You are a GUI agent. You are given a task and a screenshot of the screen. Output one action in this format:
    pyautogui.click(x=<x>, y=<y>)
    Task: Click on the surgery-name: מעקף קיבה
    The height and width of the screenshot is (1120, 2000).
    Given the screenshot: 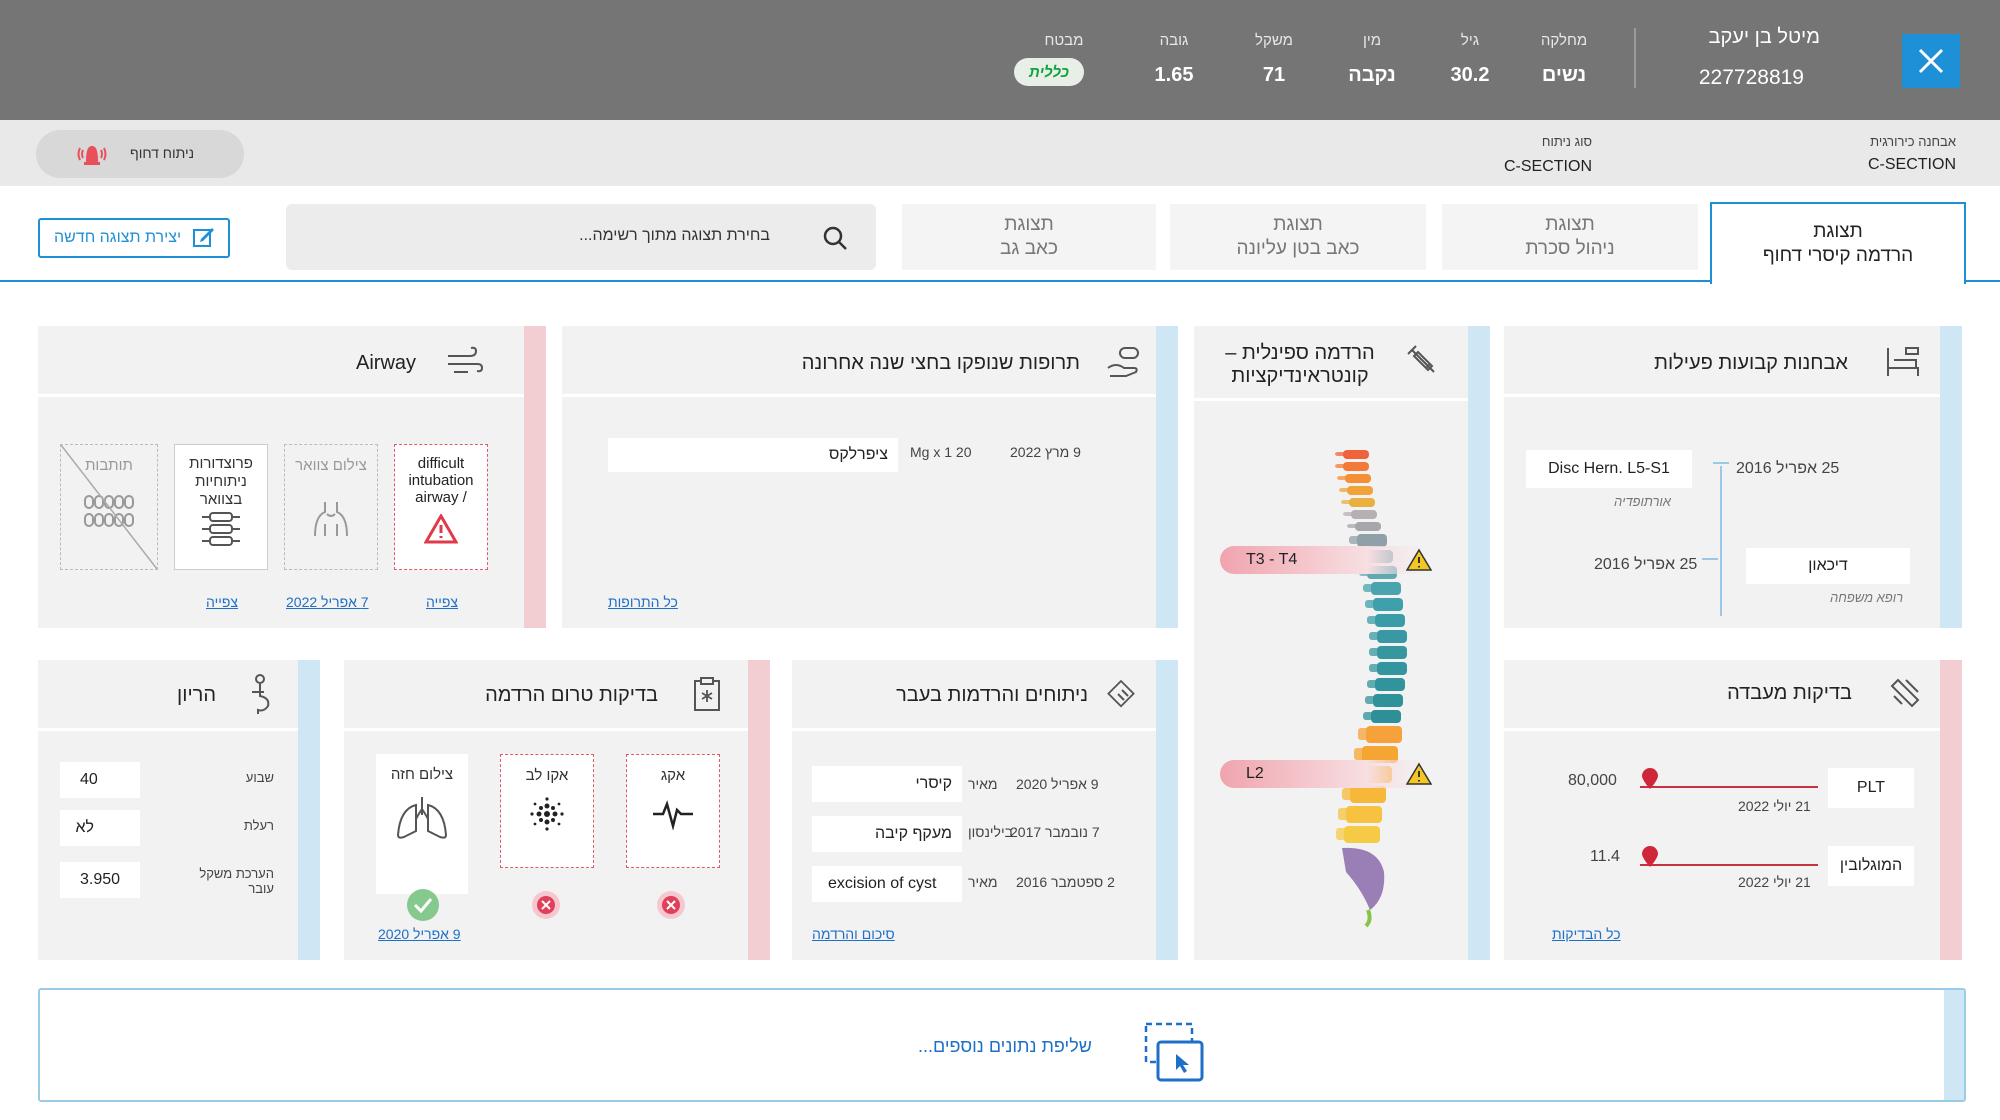 What is the action you would take?
    pyautogui.click(x=887, y=834)
    